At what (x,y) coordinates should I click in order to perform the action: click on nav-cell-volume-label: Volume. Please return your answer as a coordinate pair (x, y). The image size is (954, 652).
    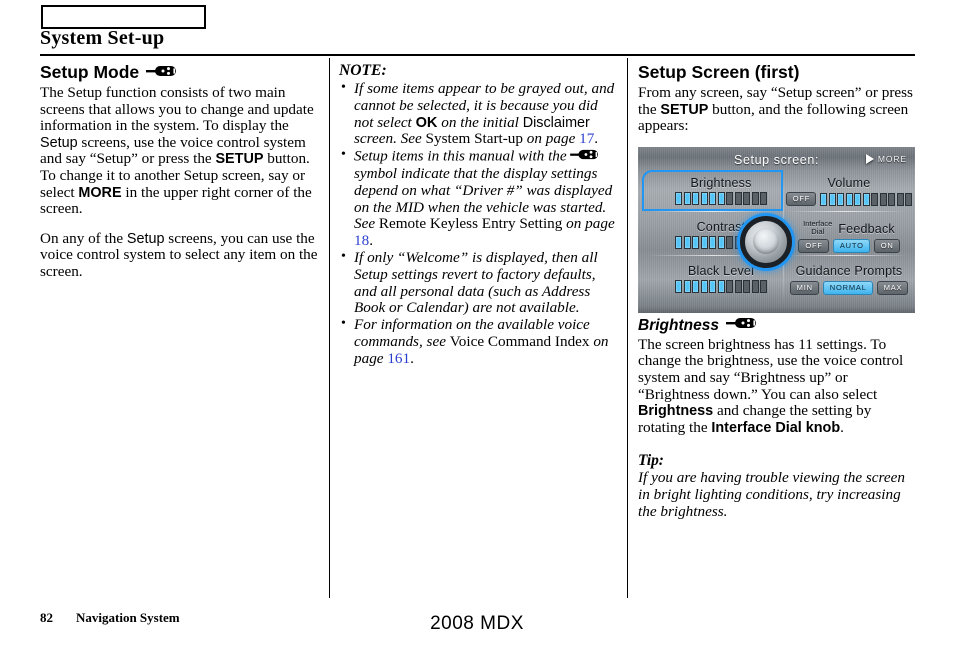
    Looking at the image, I should click on (849, 183).